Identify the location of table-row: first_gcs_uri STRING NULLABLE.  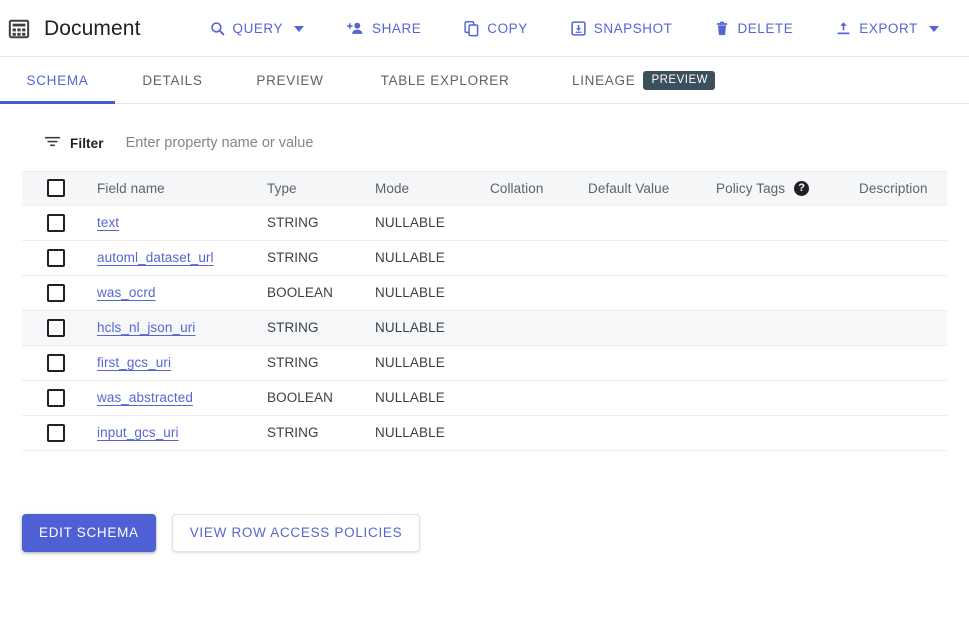
(484, 363).